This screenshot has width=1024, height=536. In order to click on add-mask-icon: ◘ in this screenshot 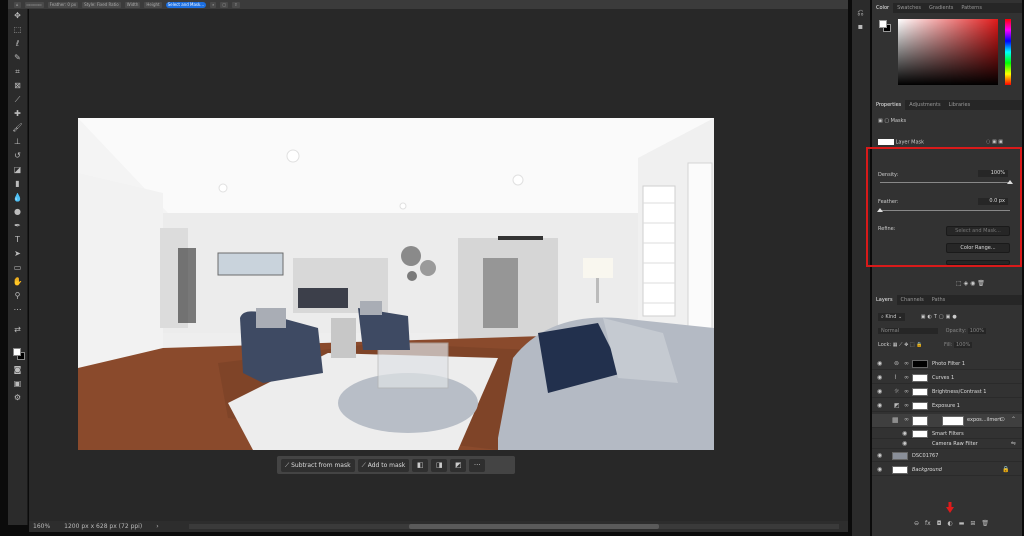, I will do `click(939, 523)`.